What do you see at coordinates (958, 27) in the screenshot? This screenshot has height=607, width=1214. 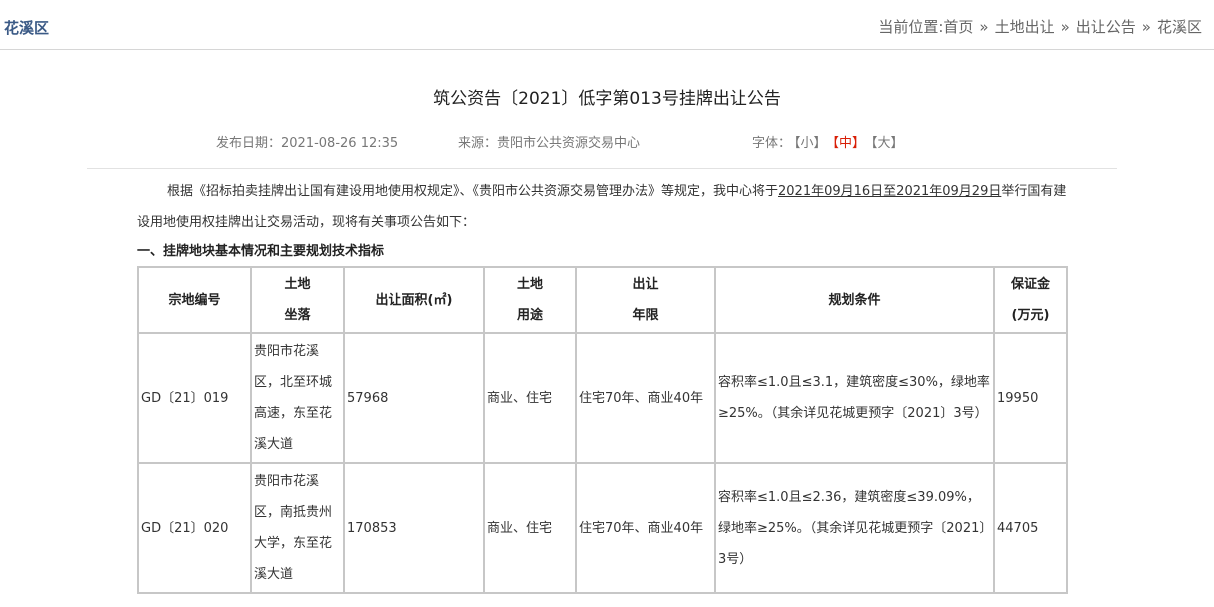 I see `breadcrumb-home: 首页` at bounding box center [958, 27].